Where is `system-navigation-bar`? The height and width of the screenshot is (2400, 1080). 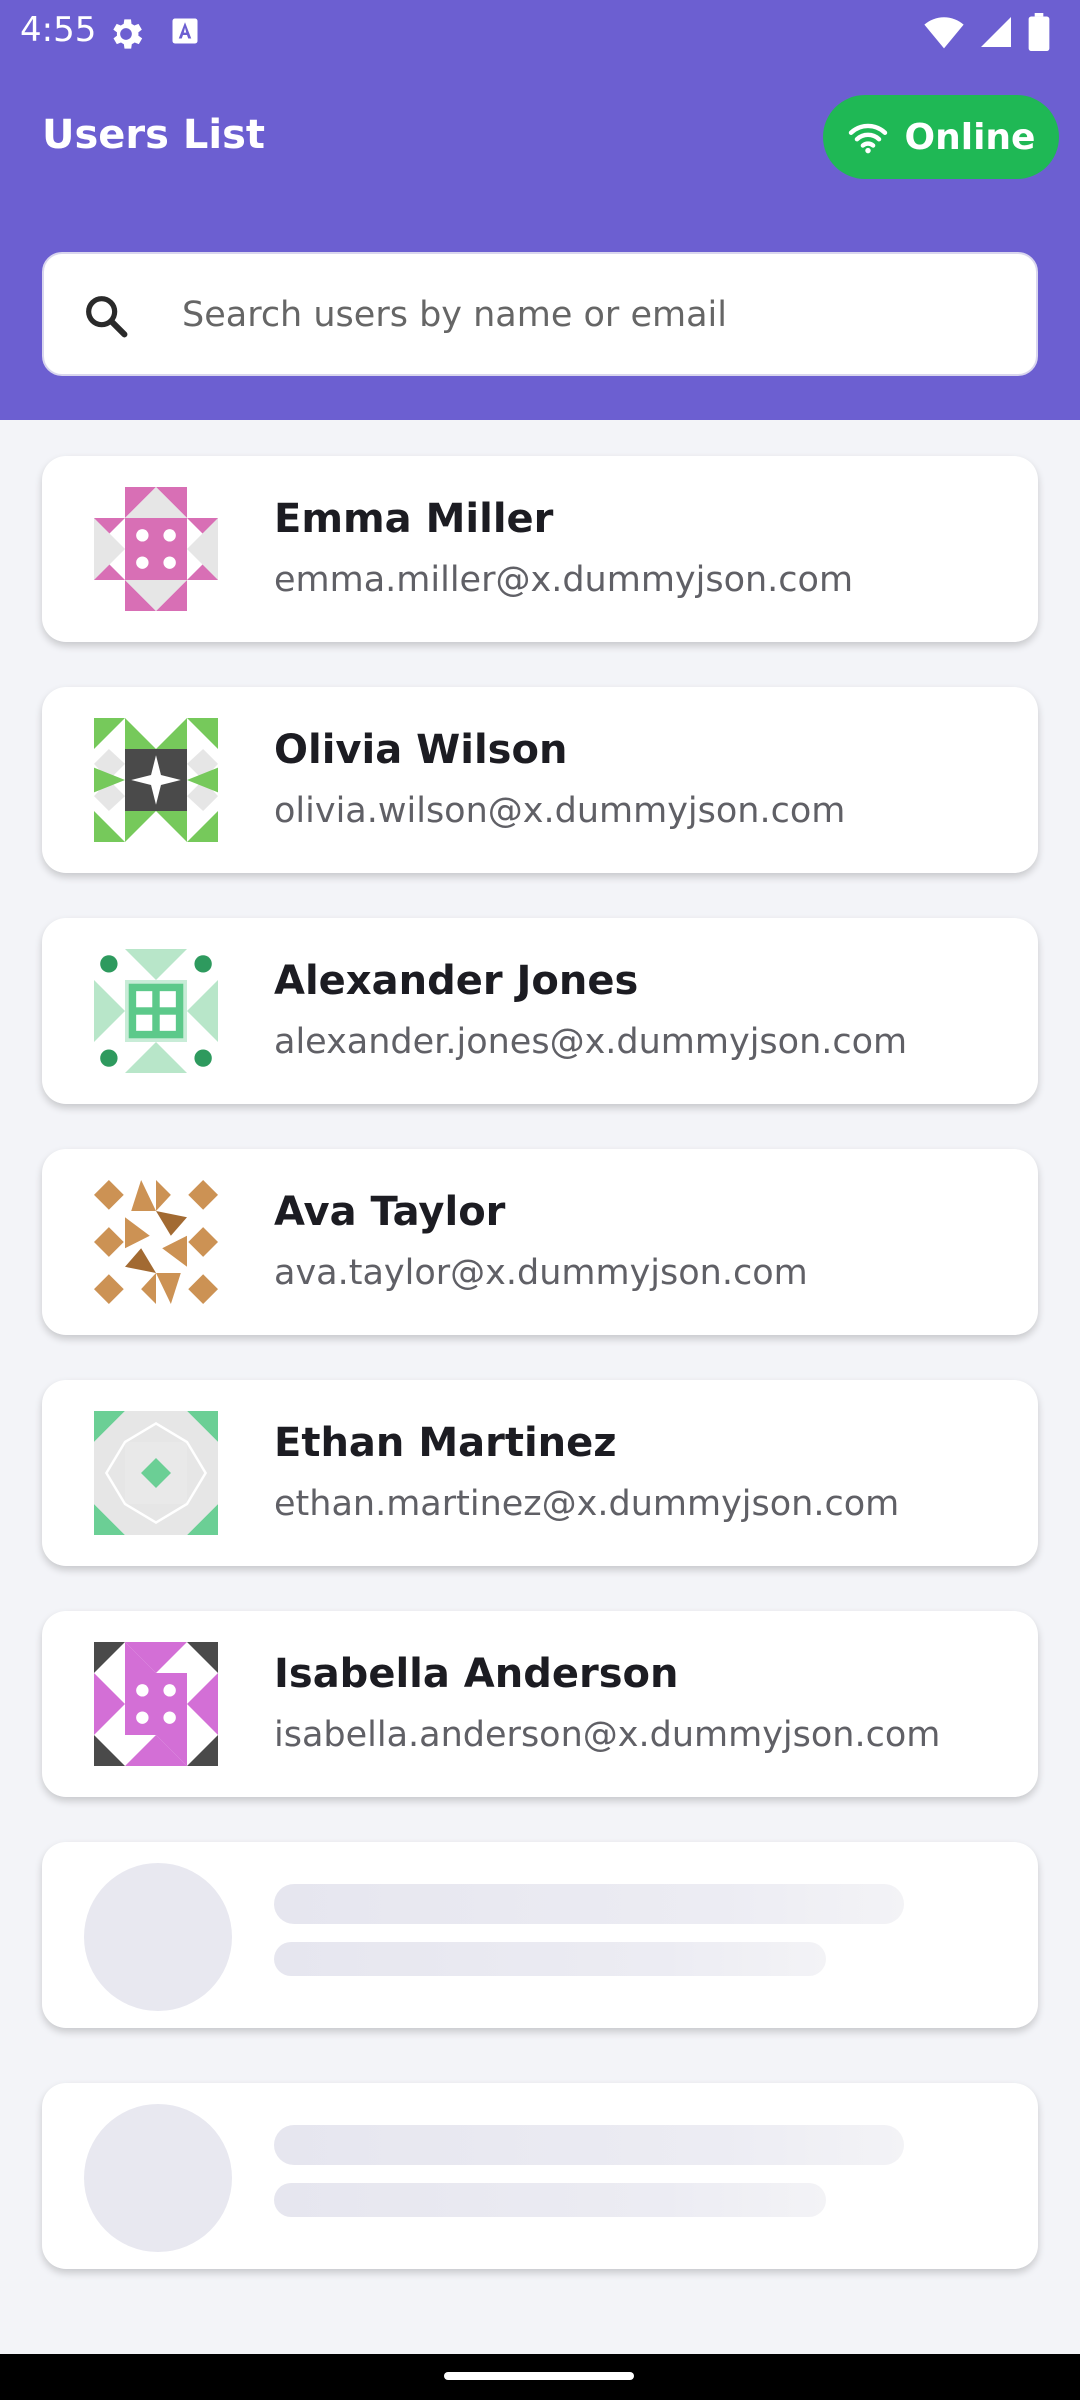
system-navigation-bar is located at coordinates (540, 2377).